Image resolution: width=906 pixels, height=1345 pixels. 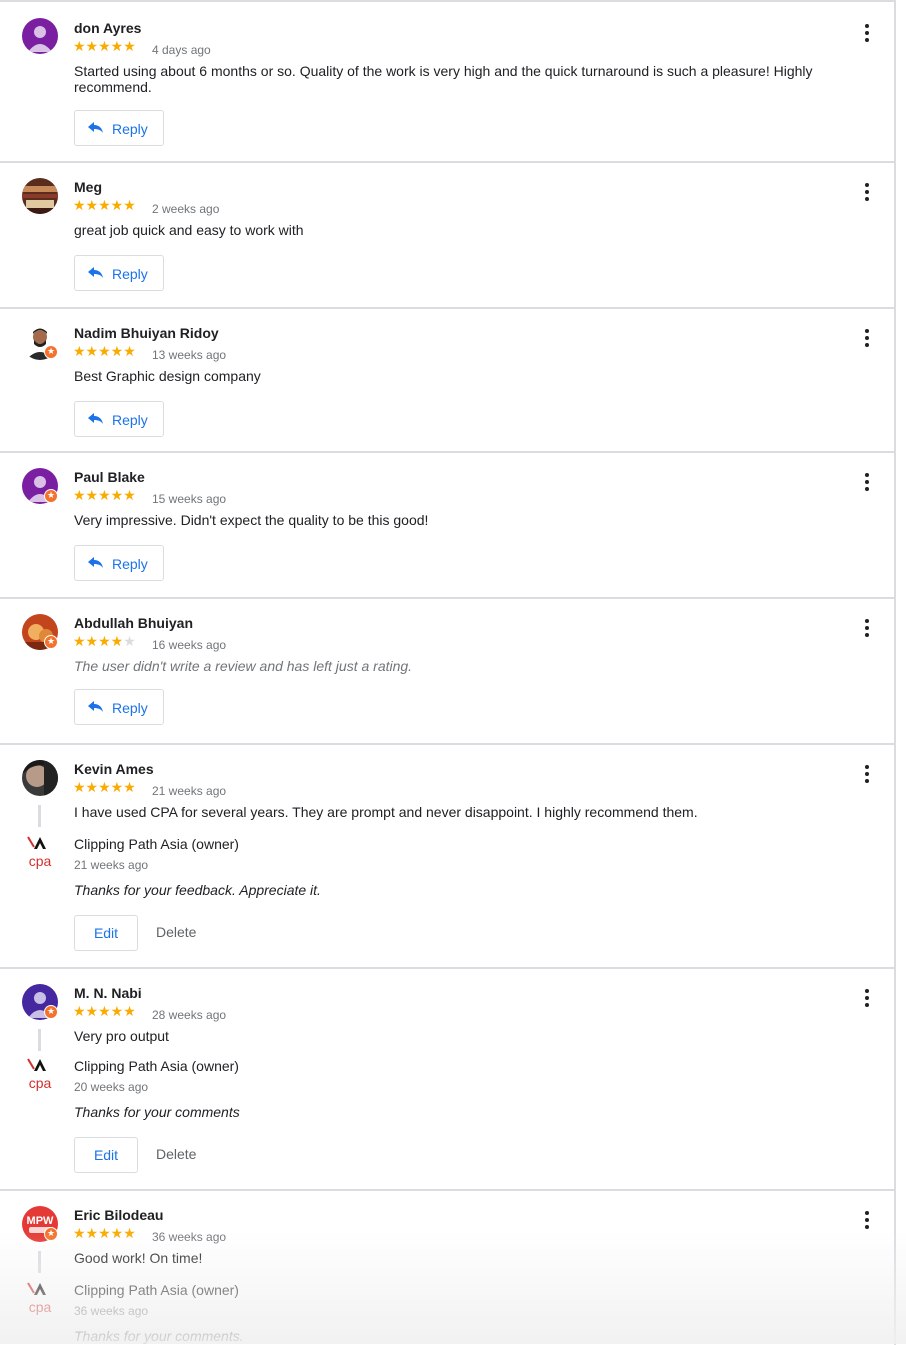 What do you see at coordinates (88, 187) in the screenshot?
I see `reviewer-name: Meg` at bounding box center [88, 187].